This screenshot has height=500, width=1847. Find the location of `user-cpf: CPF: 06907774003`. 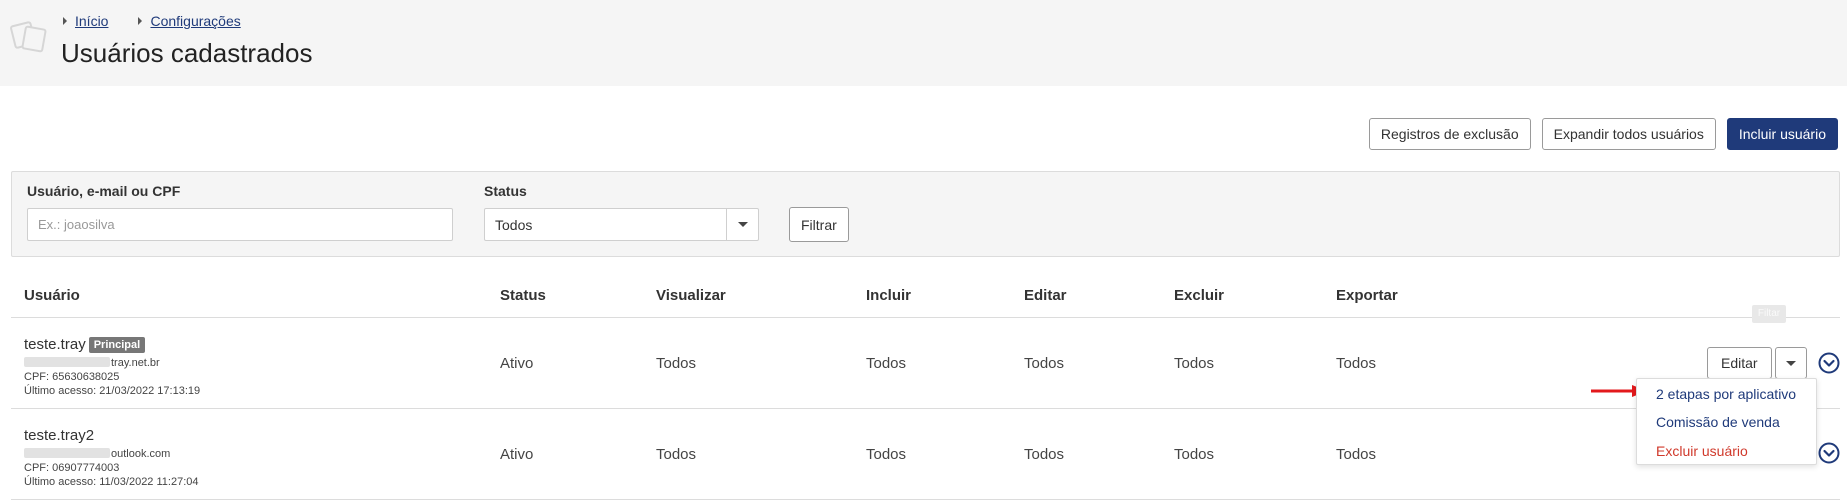

user-cpf: CPF: 06907774003 is located at coordinates (72, 468).